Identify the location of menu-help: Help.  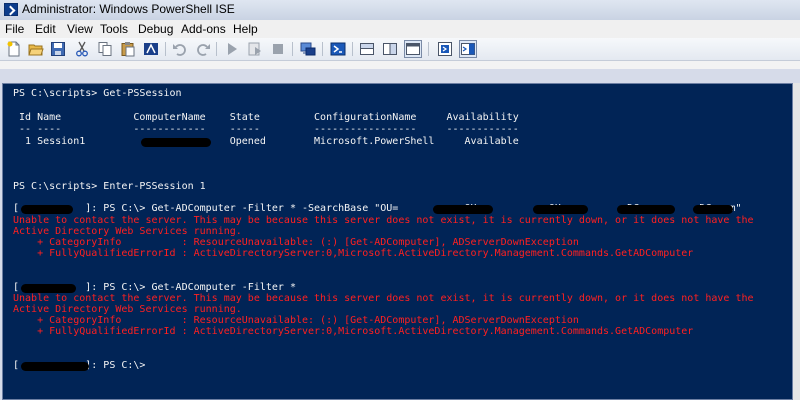
(245, 29).